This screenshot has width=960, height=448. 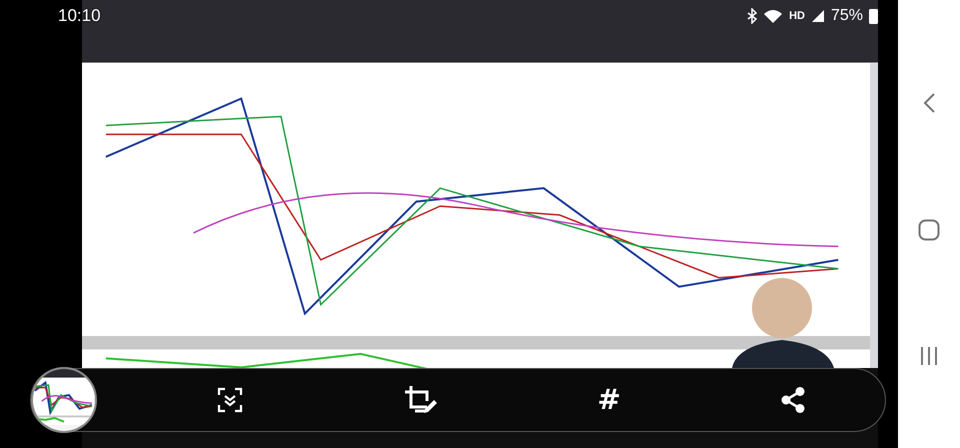 What do you see at coordinates (609, 400) in the screenshot?
I see `tag-button: #` at bounding box center [609, 400].